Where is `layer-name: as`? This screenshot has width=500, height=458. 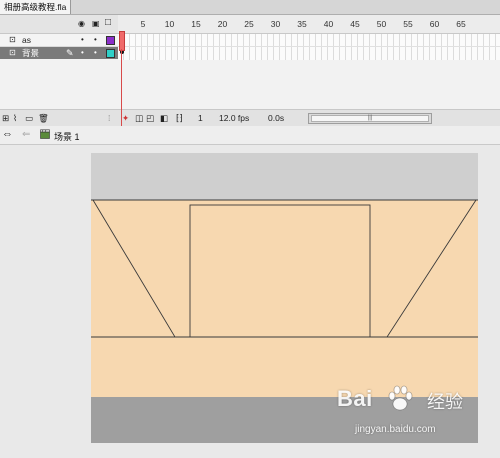
layer-name: as is located at coordinates (26, 40).